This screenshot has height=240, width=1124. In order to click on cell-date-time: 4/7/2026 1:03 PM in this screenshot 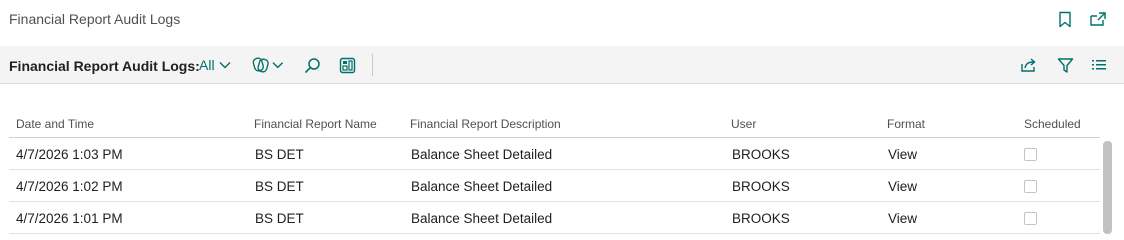, I will do `click(69, 154)`.